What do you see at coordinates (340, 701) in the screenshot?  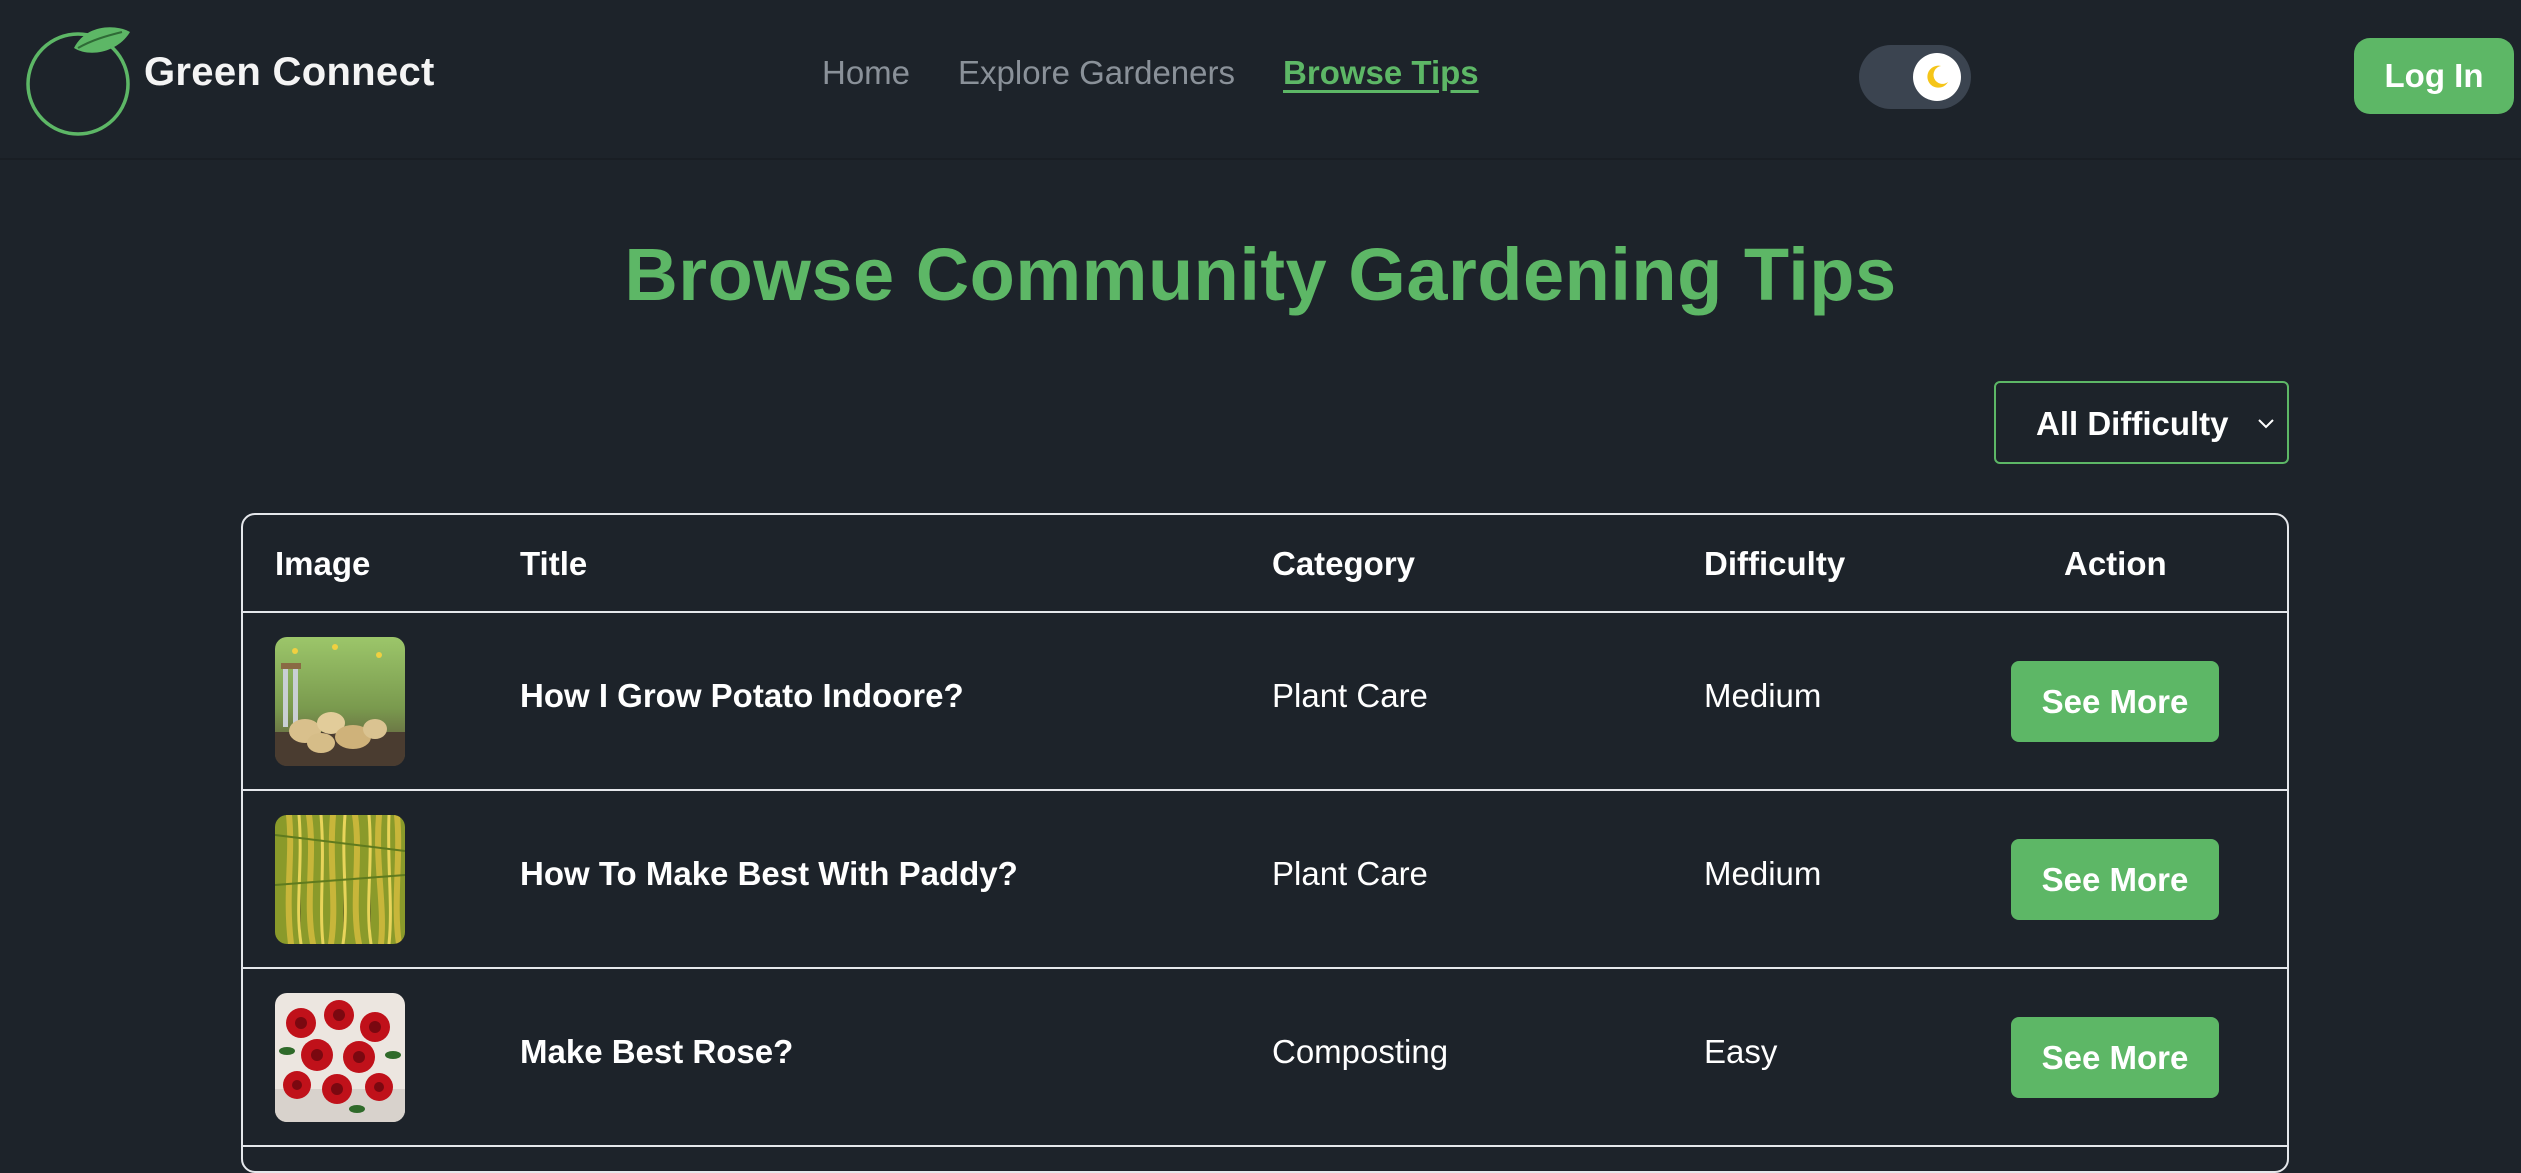 I see `potatoes-thumbnail` at bounding box center [340, 701].